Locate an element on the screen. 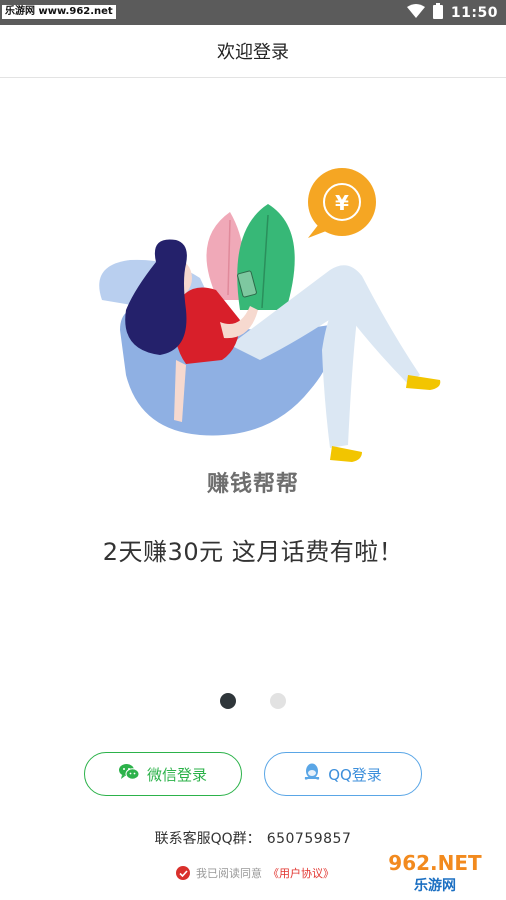 The width and height of the screenshot is (506, 900). wechat-icon is located at coordinates (129, 774).